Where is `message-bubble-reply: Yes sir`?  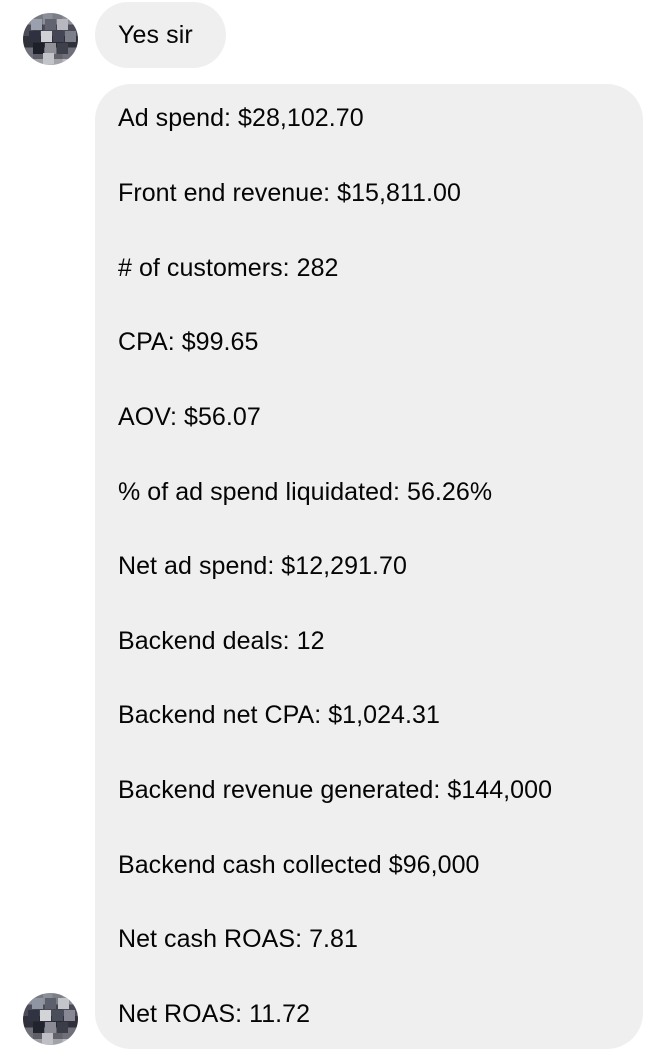 message-bubble-reply: Yes sir is located at coordinates (160, 35).